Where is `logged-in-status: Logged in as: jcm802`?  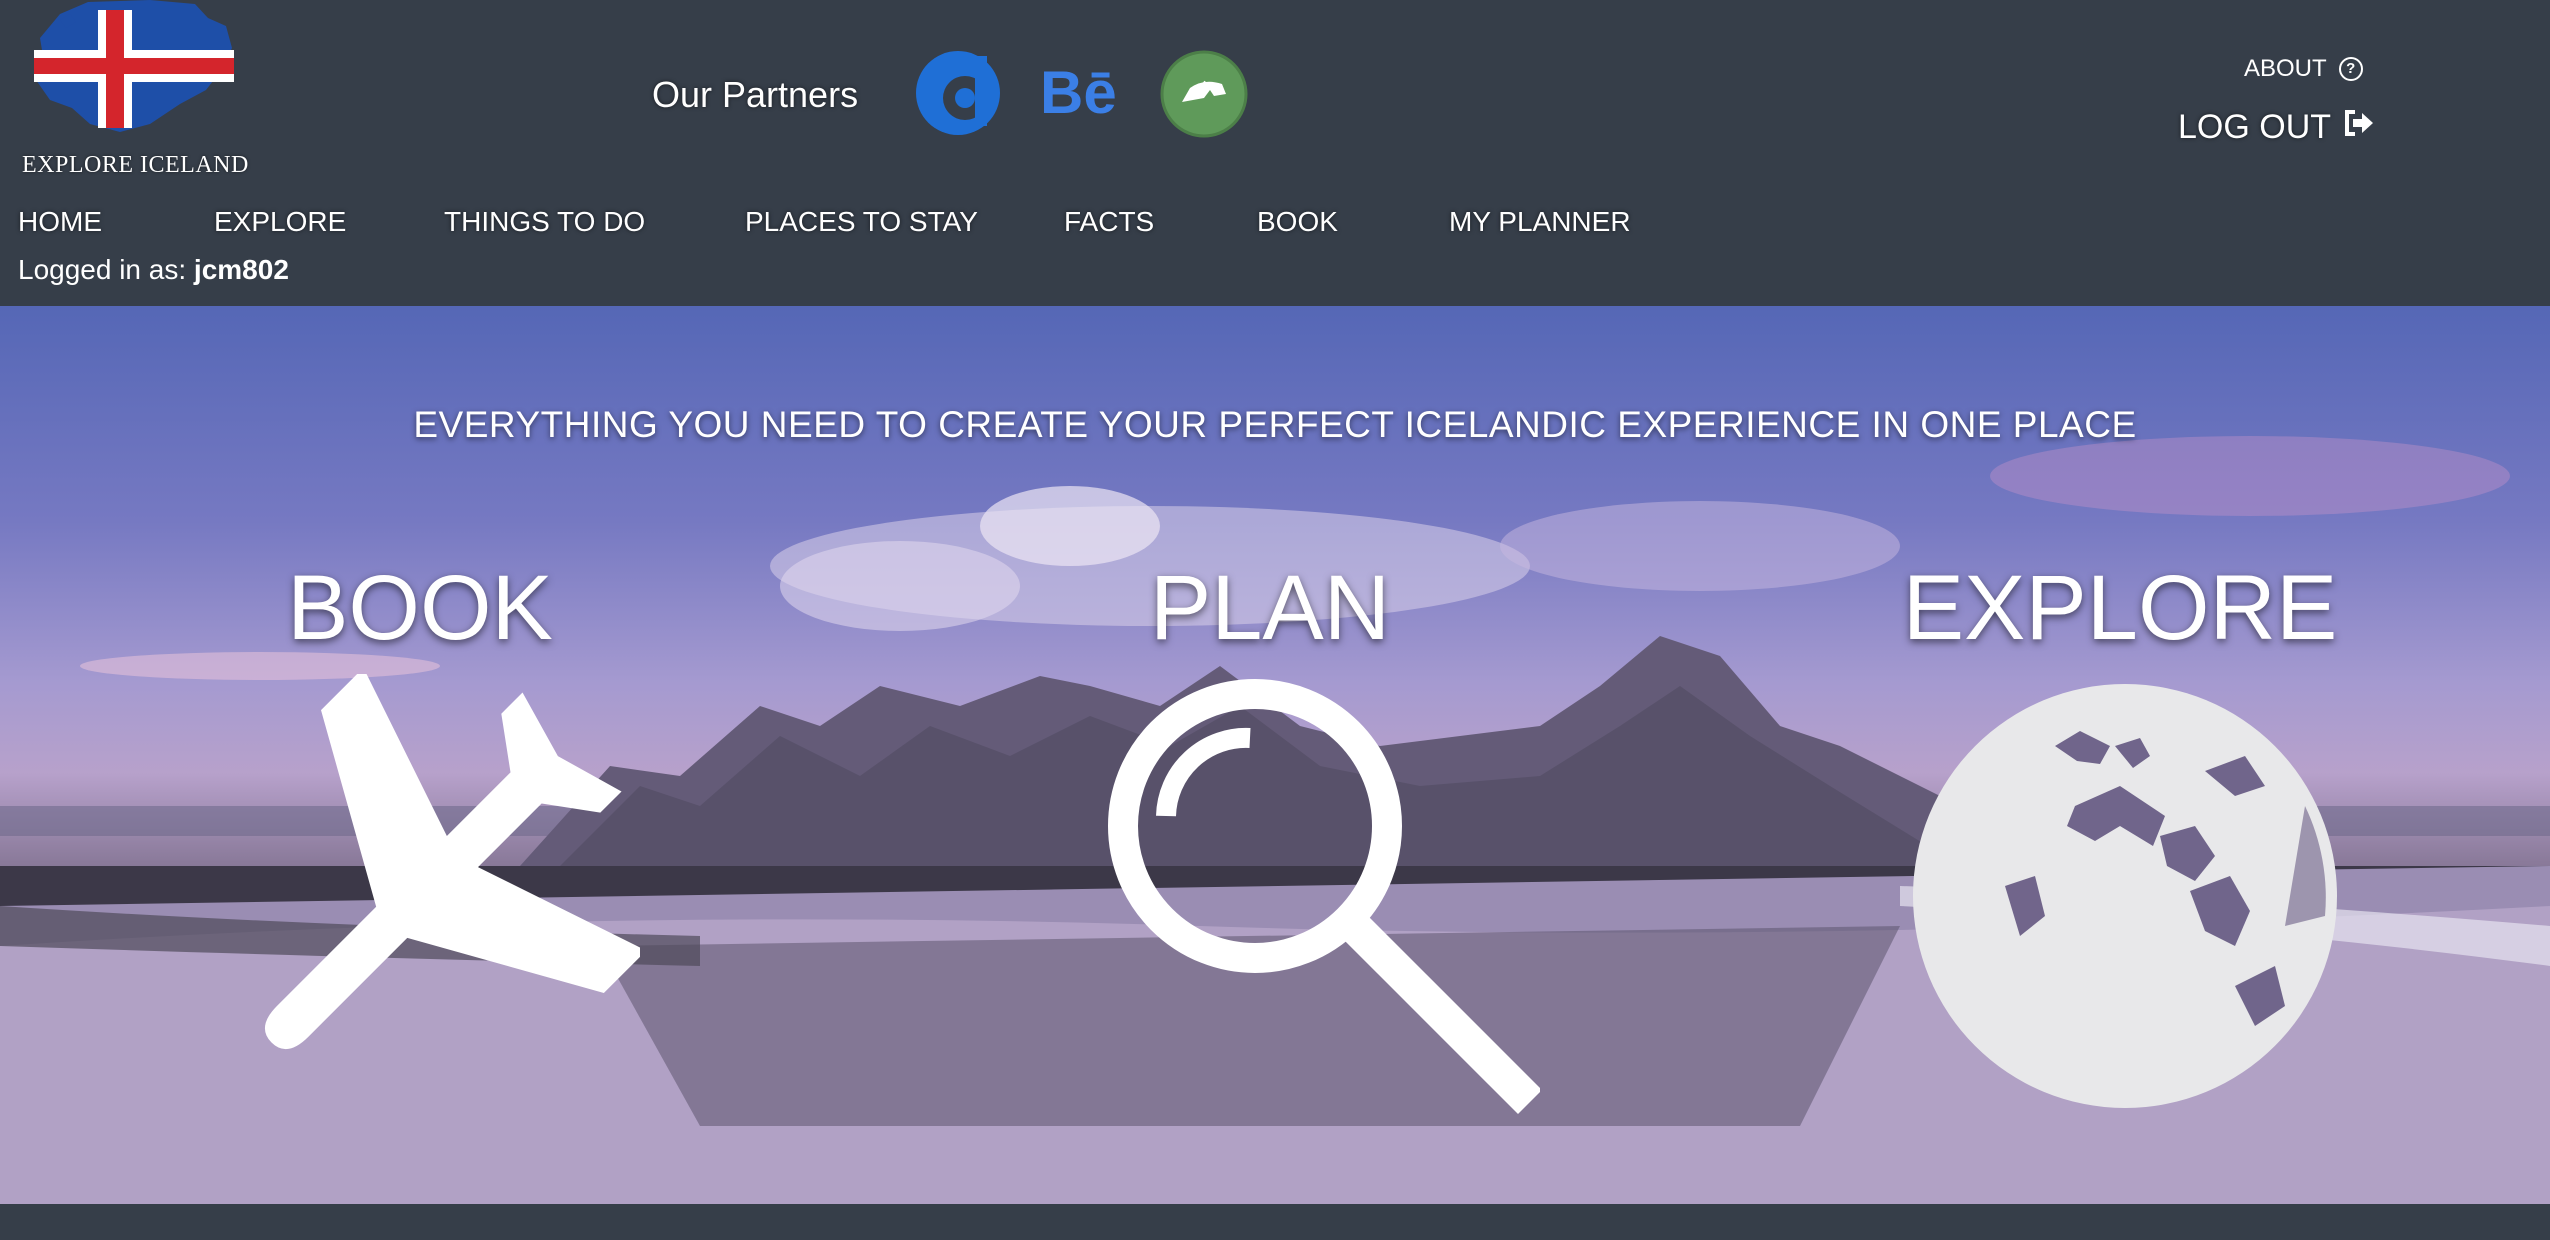 logged-in-status: Logged in as: jcm802 is located at coordinates (153, 270).